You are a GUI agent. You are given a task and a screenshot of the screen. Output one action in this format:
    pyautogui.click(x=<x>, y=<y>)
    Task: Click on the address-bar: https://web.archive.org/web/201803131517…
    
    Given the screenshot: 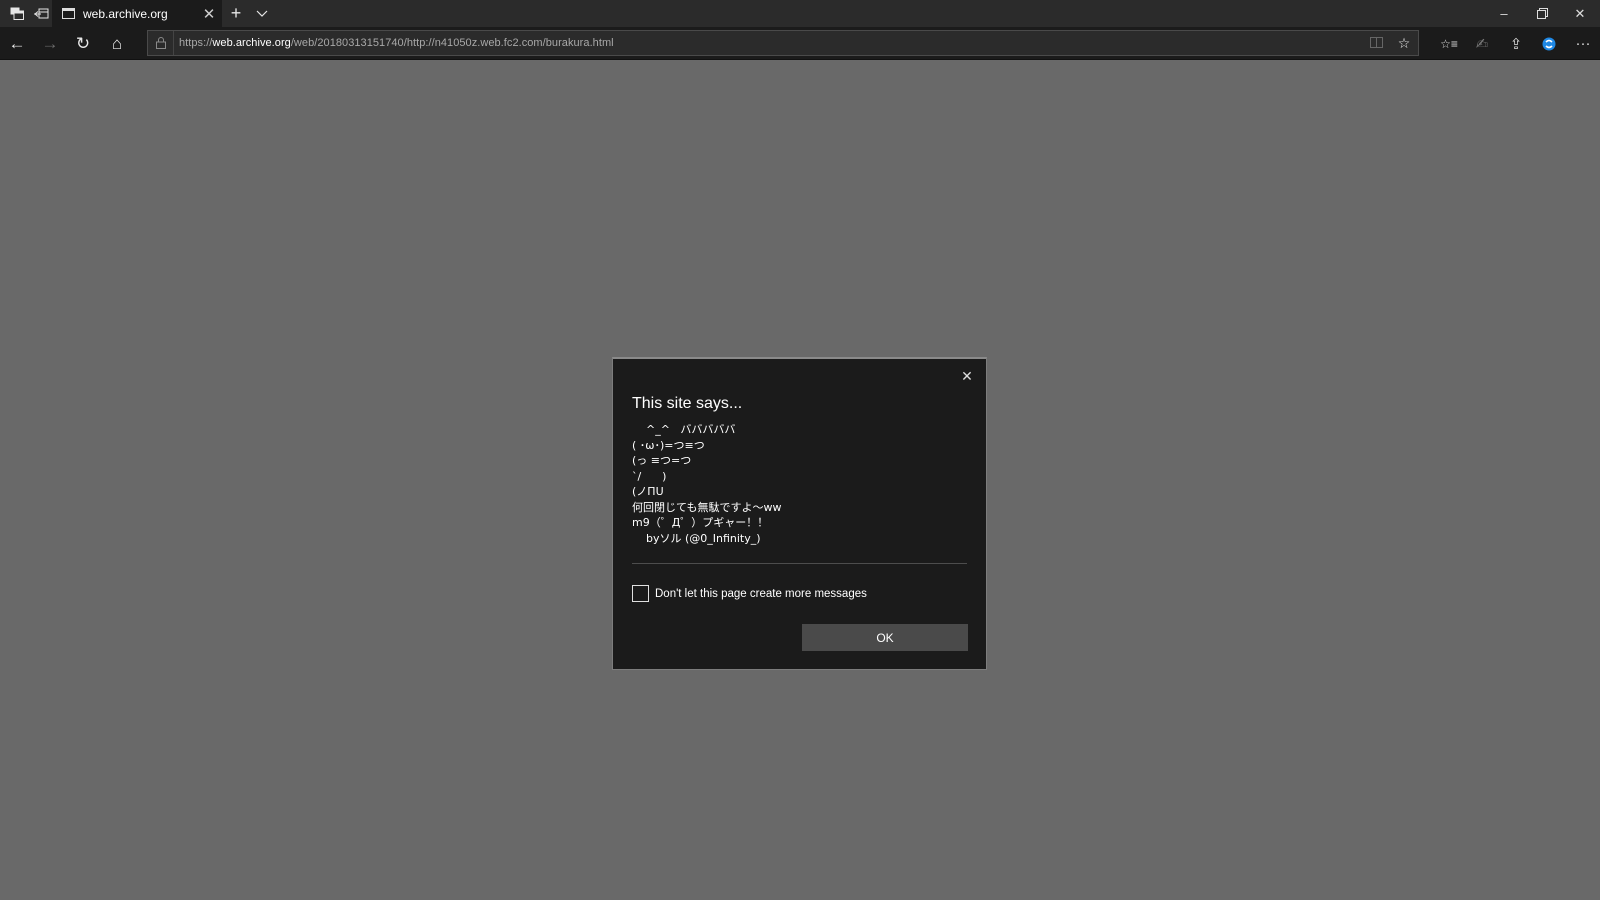 What is the action you would take?
    pyautogui.click(x=783, y=43)
    